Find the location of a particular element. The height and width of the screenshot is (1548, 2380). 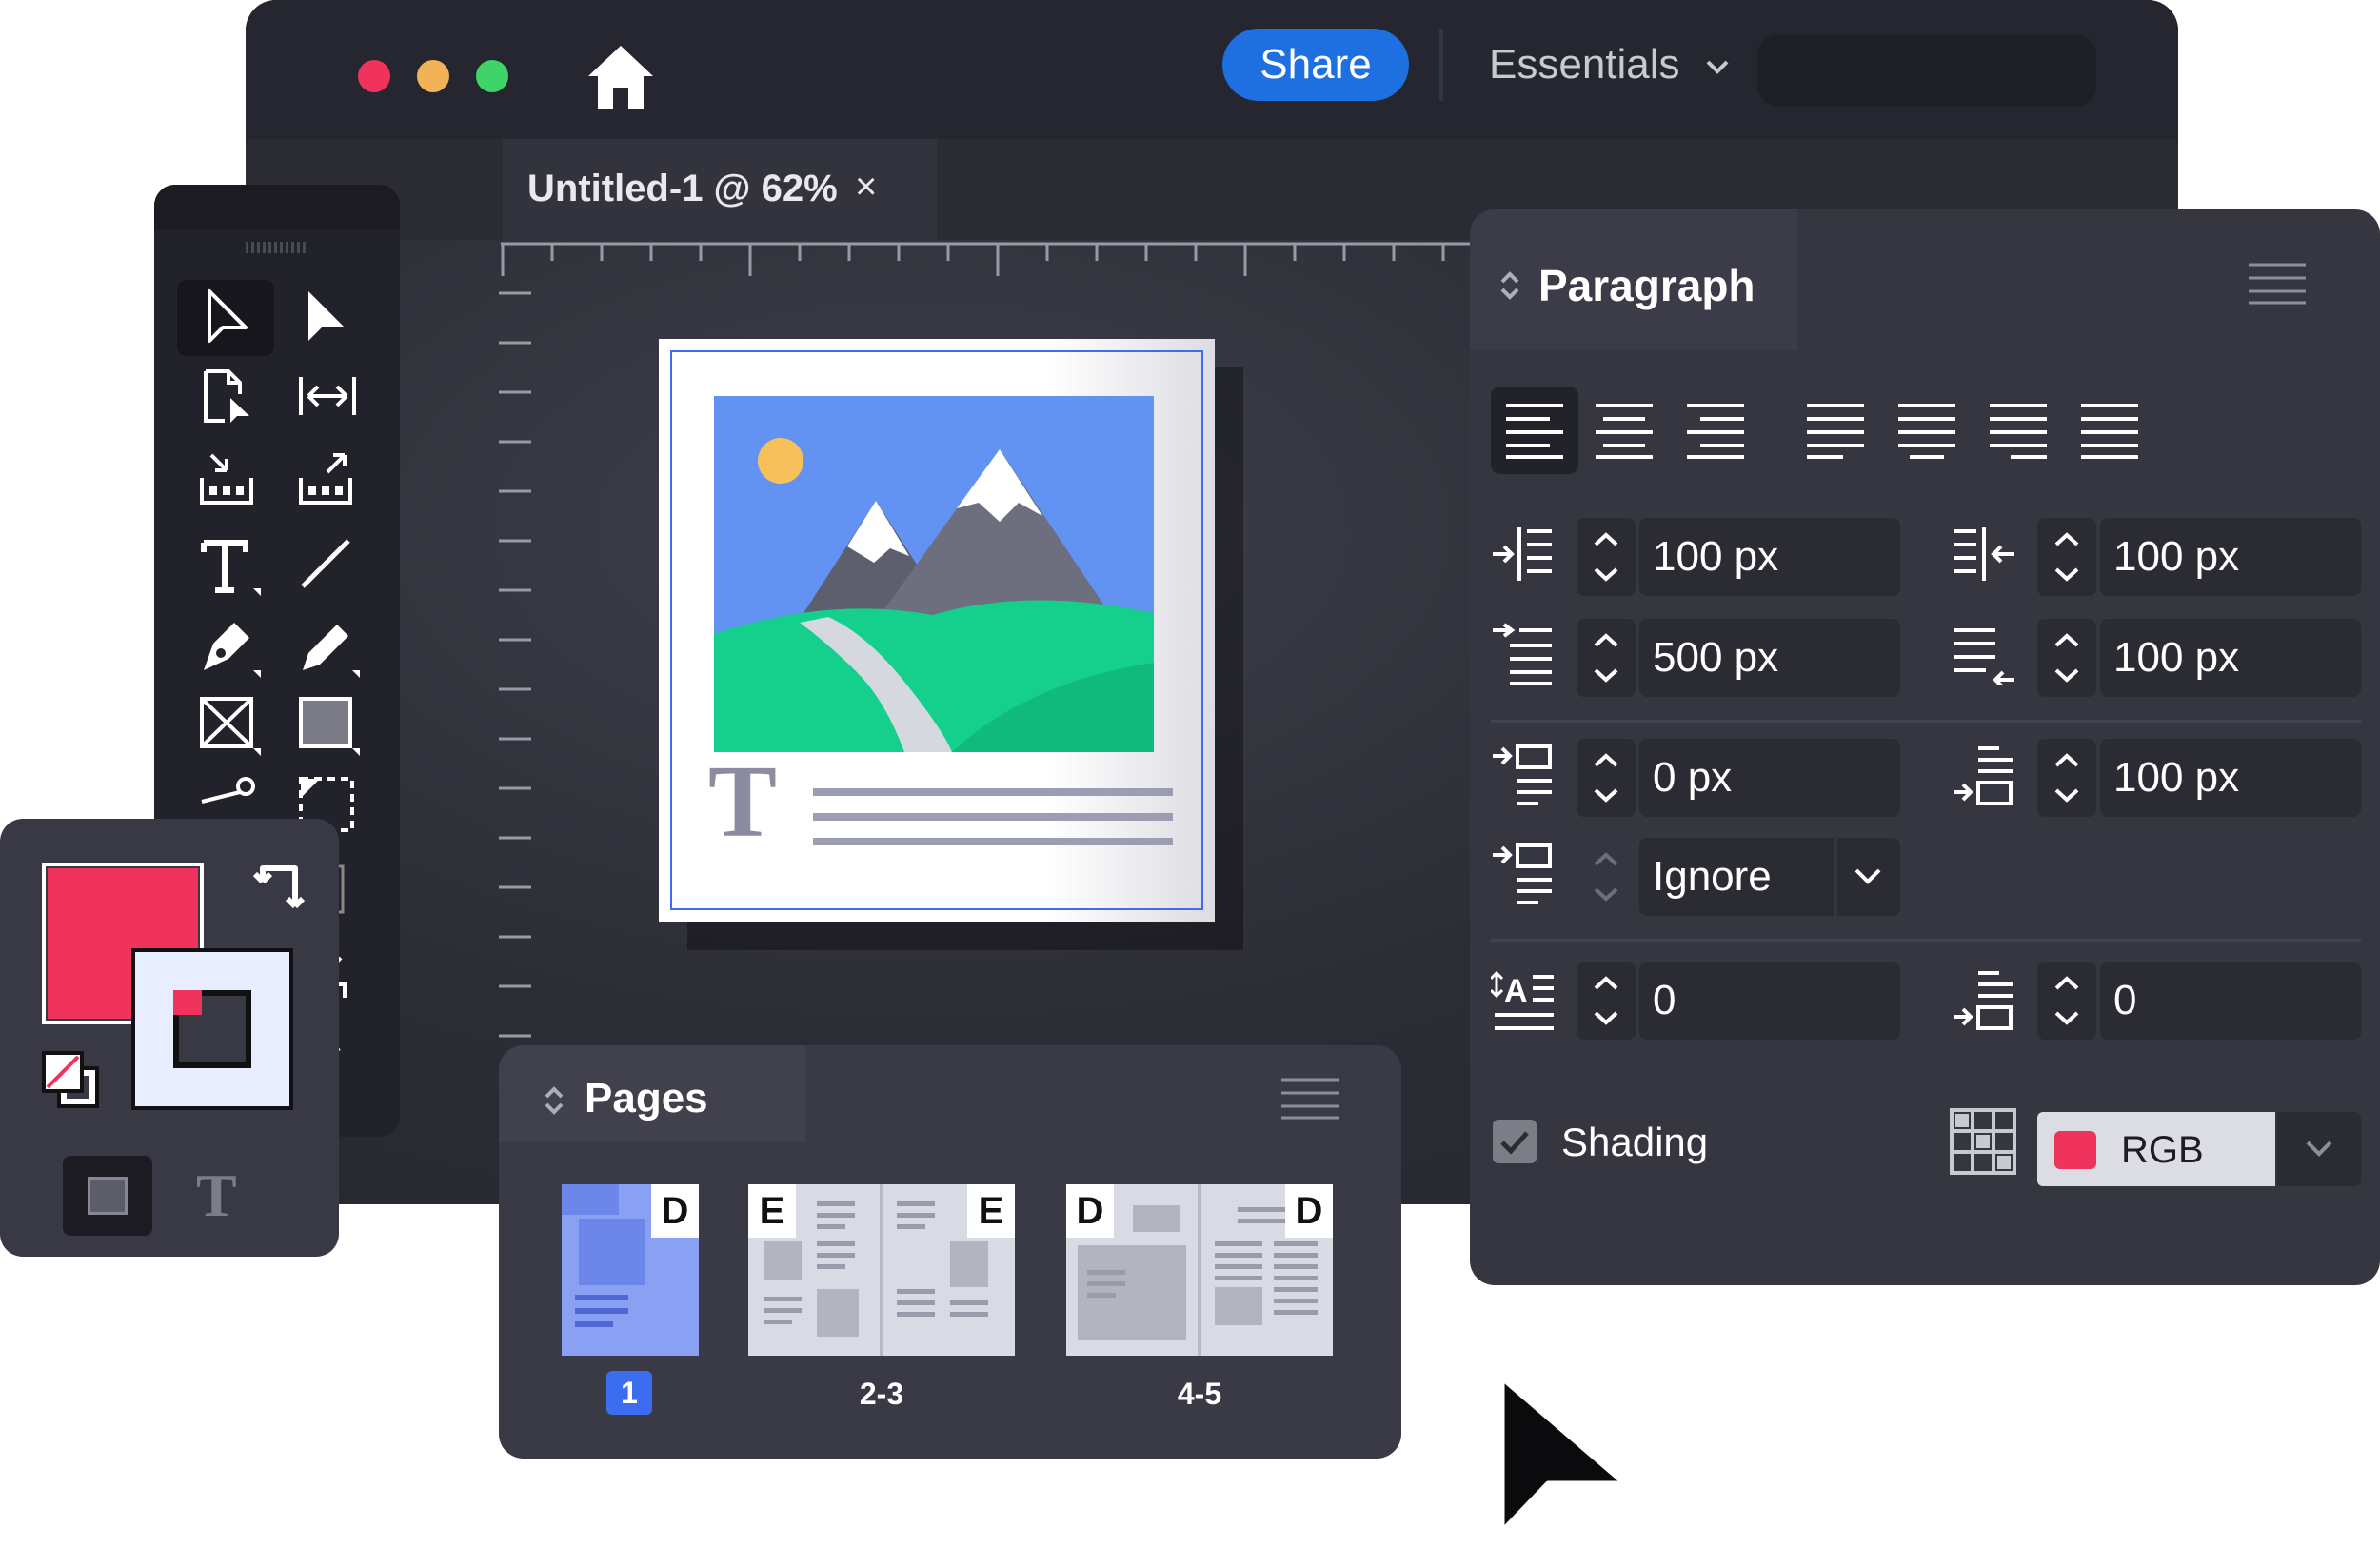

page-label: 2-3 is located at coordinates (881, 1394).